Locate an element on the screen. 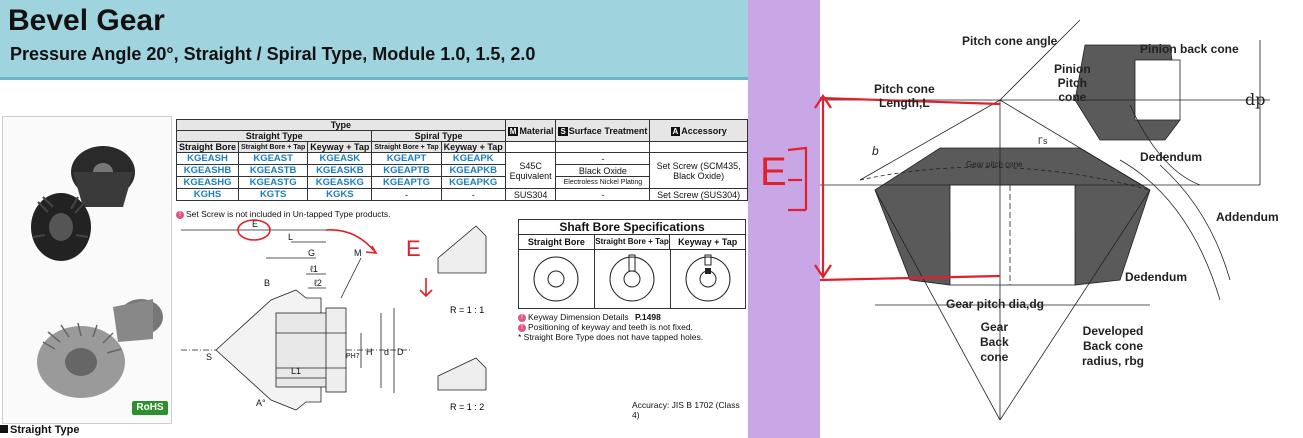  shaft-col-straight: Straight Bore is located at coordinates (557, 242).